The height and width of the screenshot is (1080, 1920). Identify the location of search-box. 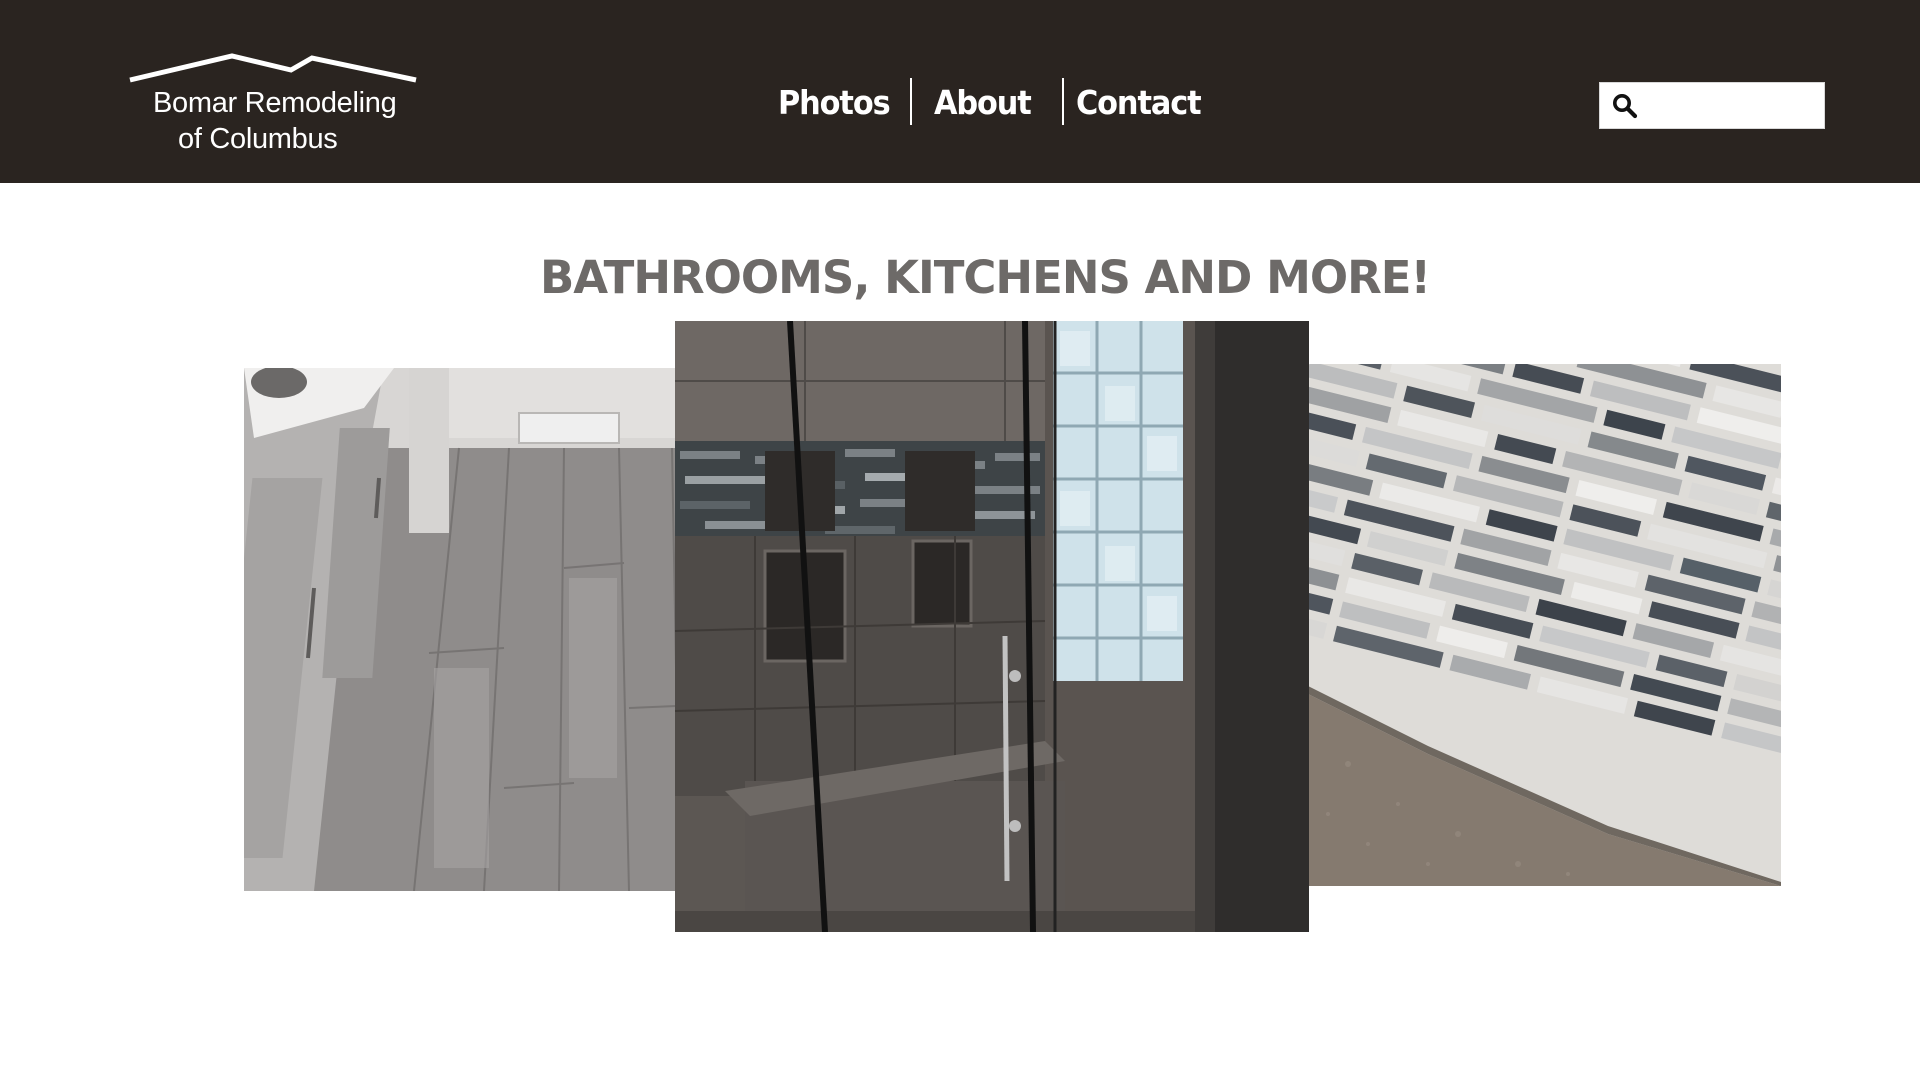
(1712, 105).